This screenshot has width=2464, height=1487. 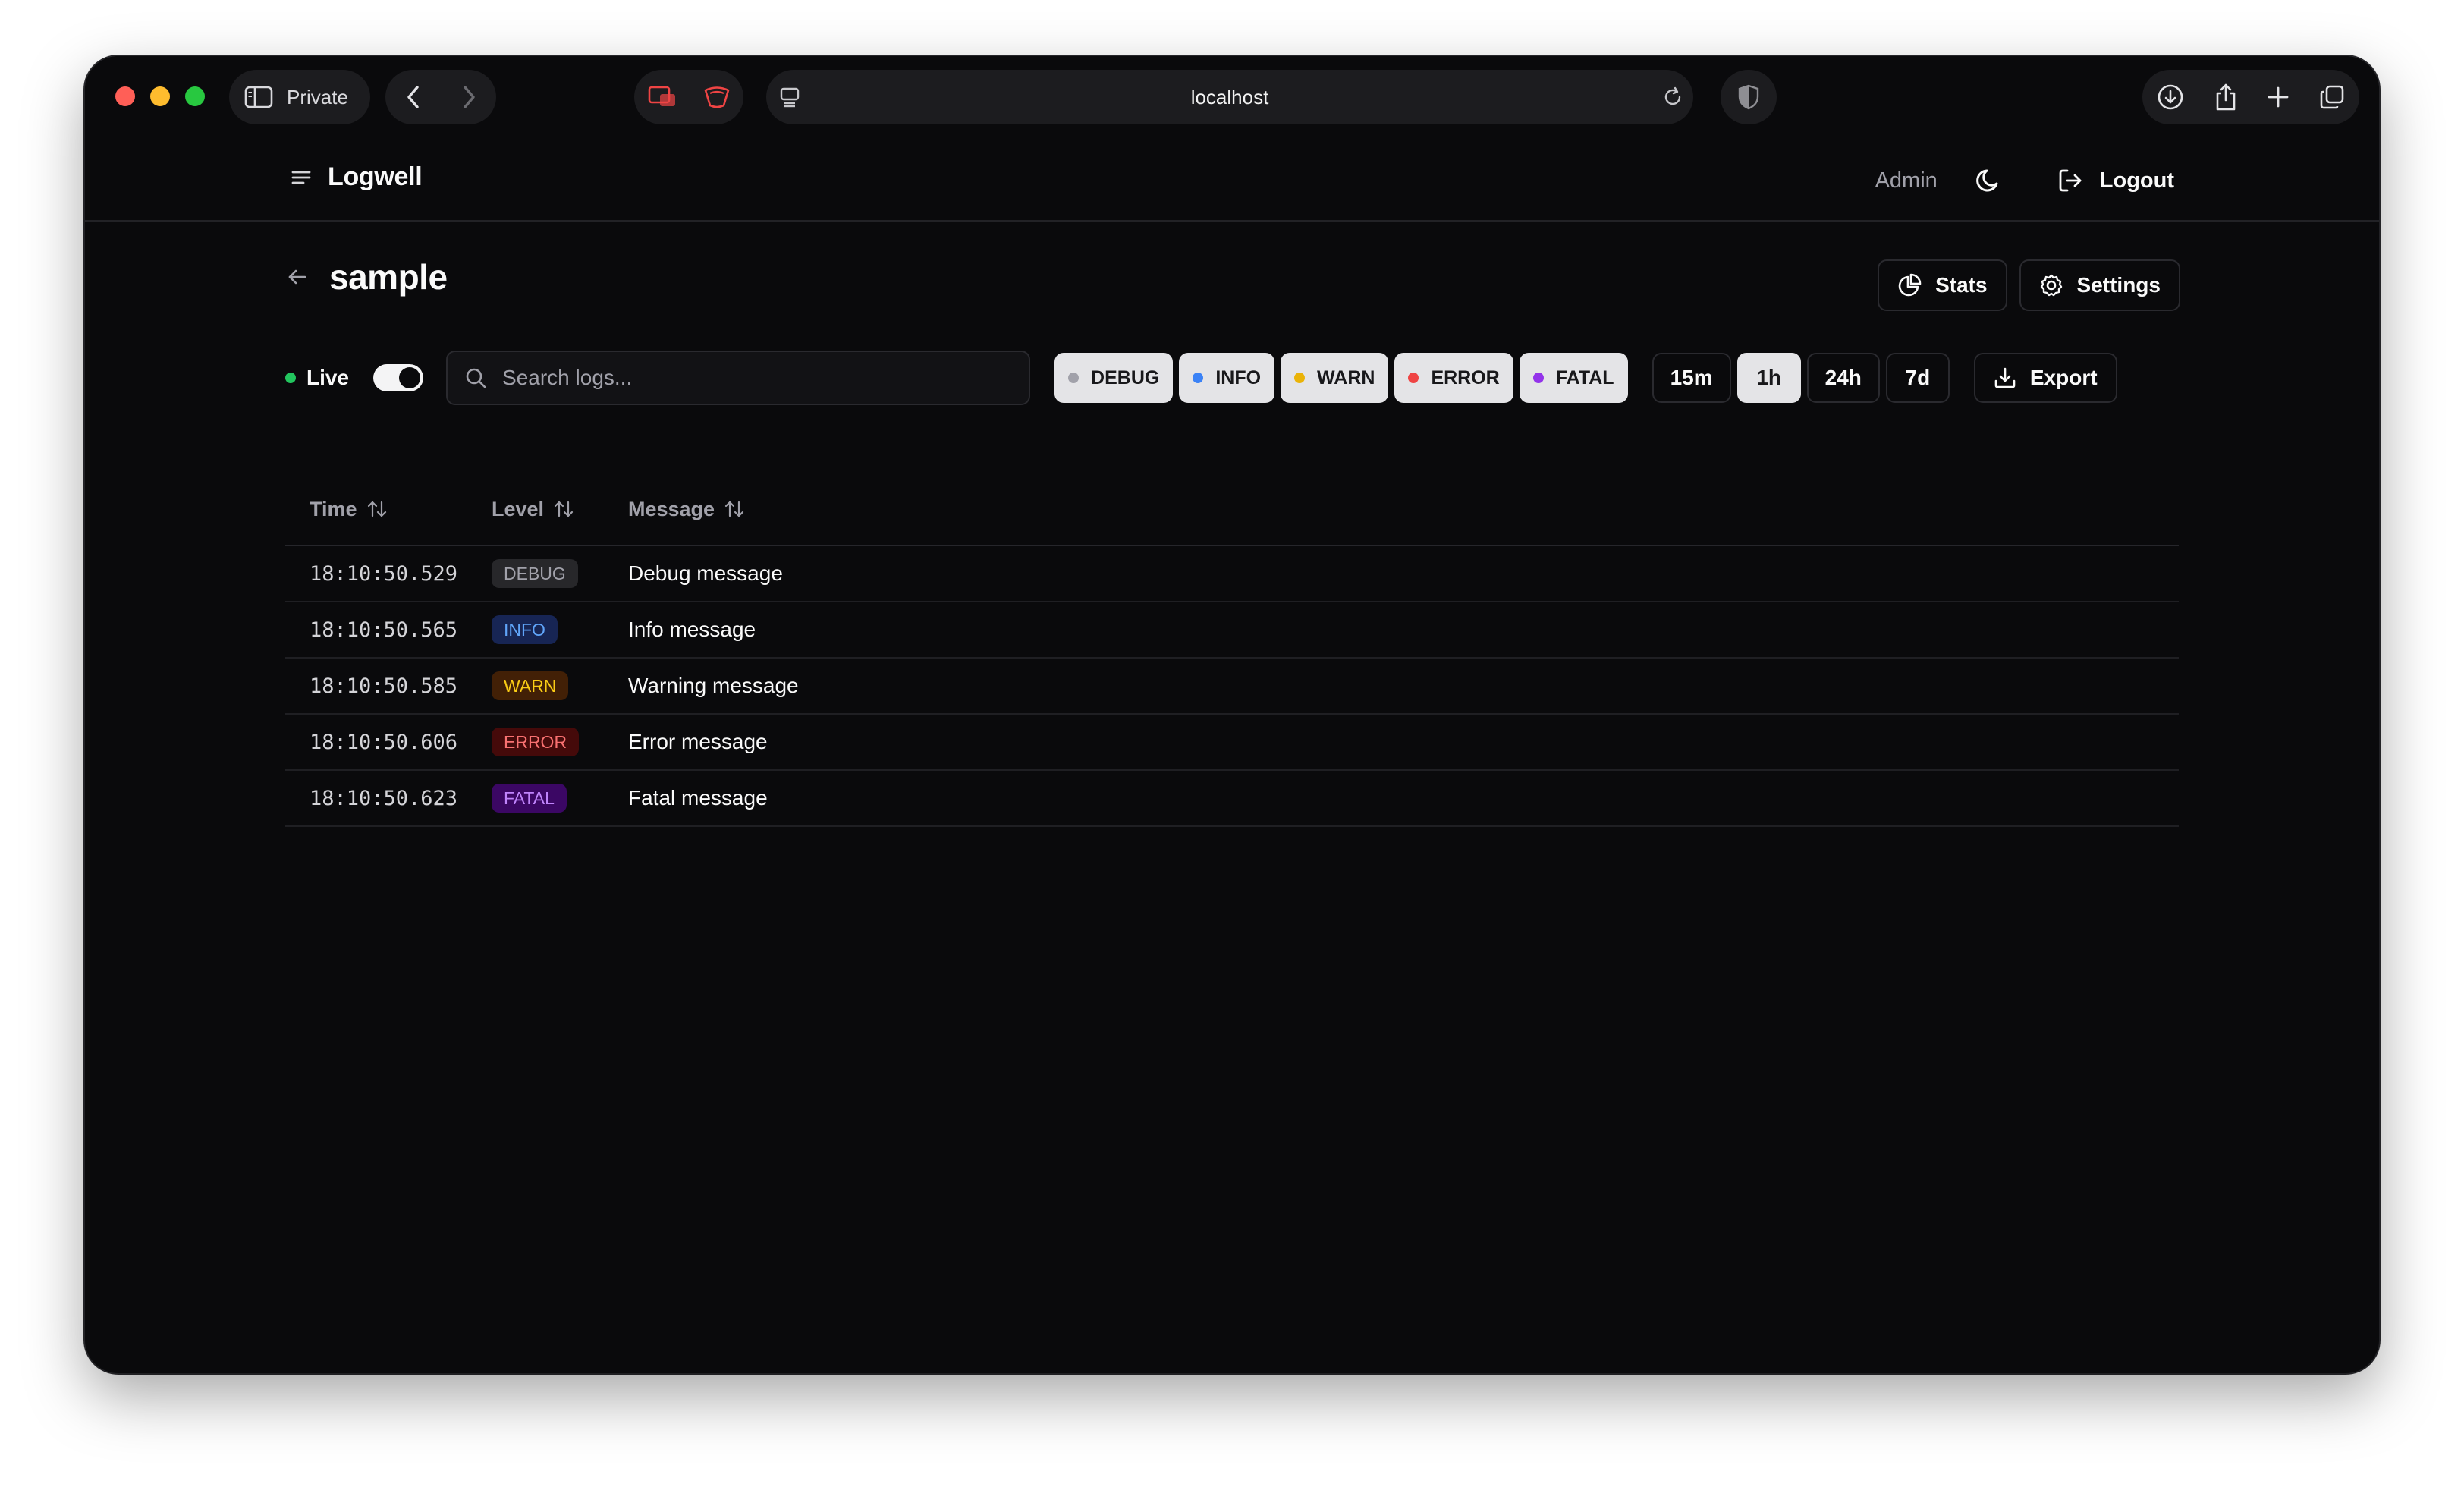 I want to click on share-icon, so click(x=2226, y=98).